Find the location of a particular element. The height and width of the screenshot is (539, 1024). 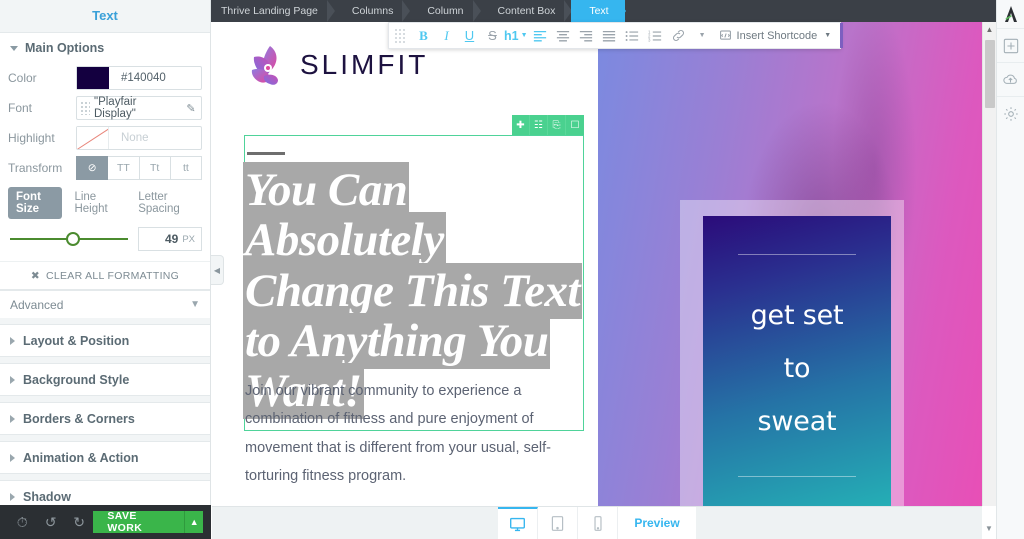

color-control: #140040 is located at coordinates (139, 78).